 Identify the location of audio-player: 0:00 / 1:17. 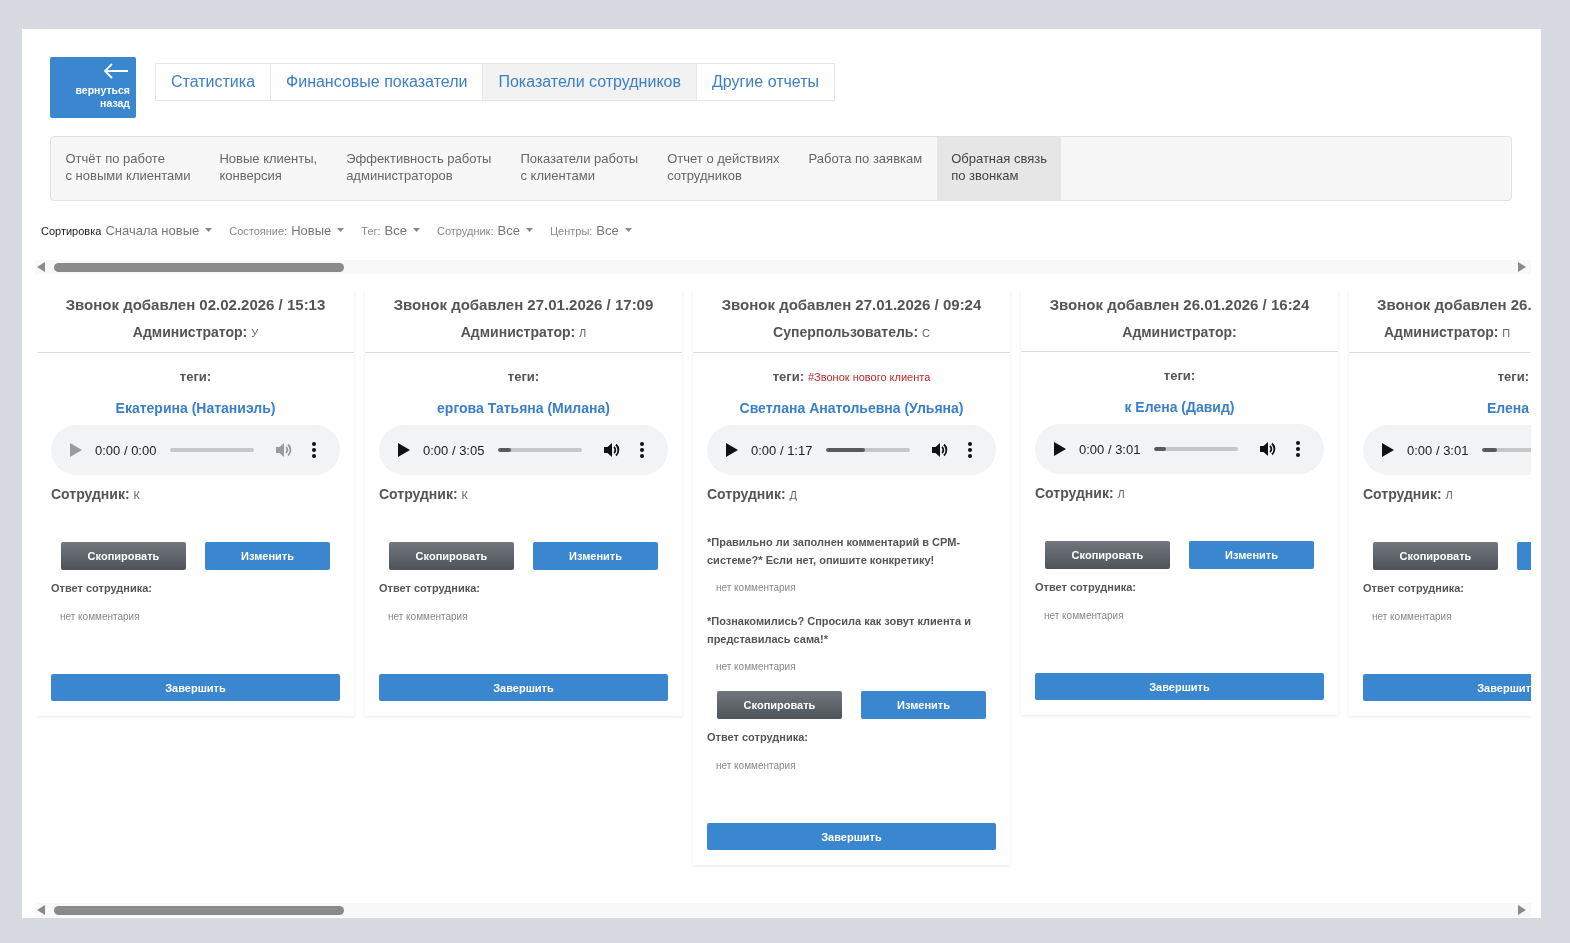
(851, 450).